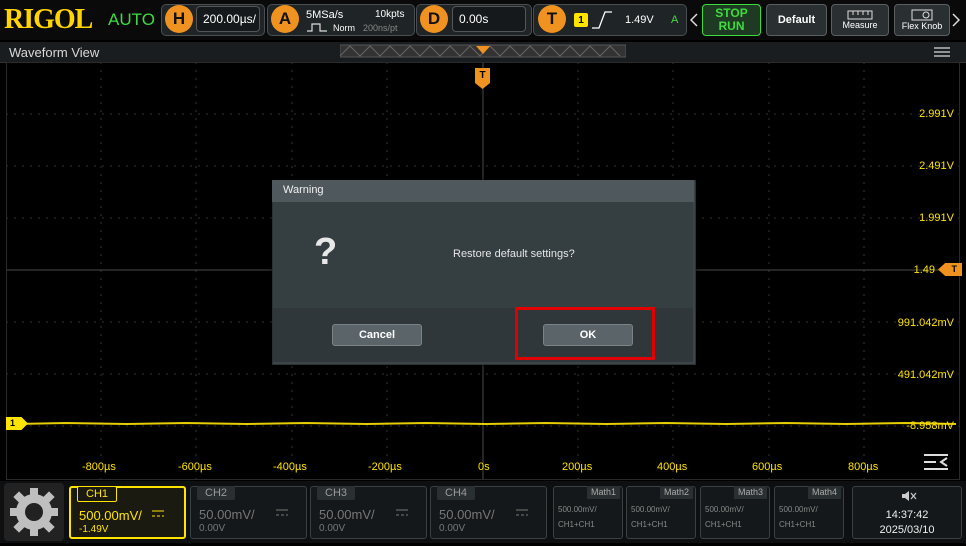  What do you see at coordinates (581, 20) in the screenshot?
I see `trigger-source-badge: 1` at bounding box center [581, 20].